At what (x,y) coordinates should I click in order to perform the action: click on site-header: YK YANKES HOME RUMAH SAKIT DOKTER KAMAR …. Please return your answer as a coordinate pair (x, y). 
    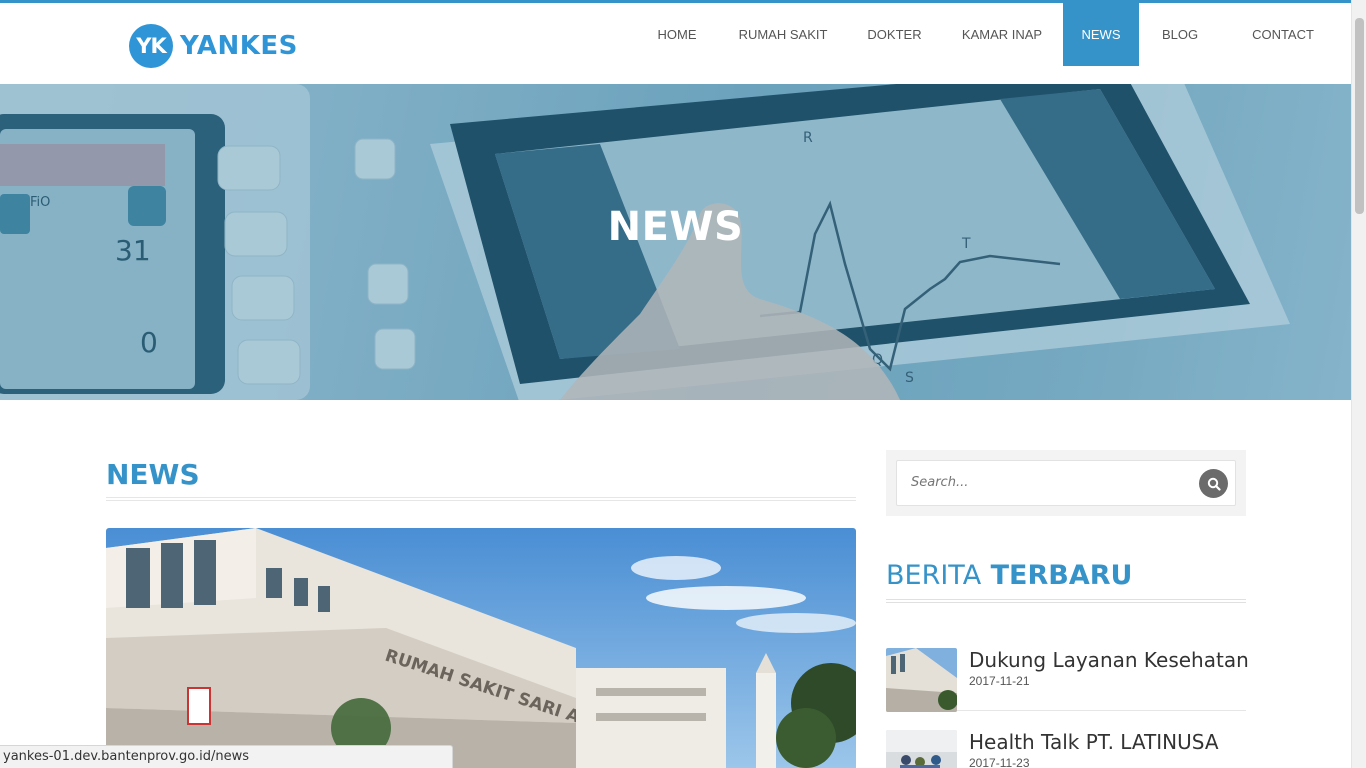
    Looking at the image, I should click on (675, 43).